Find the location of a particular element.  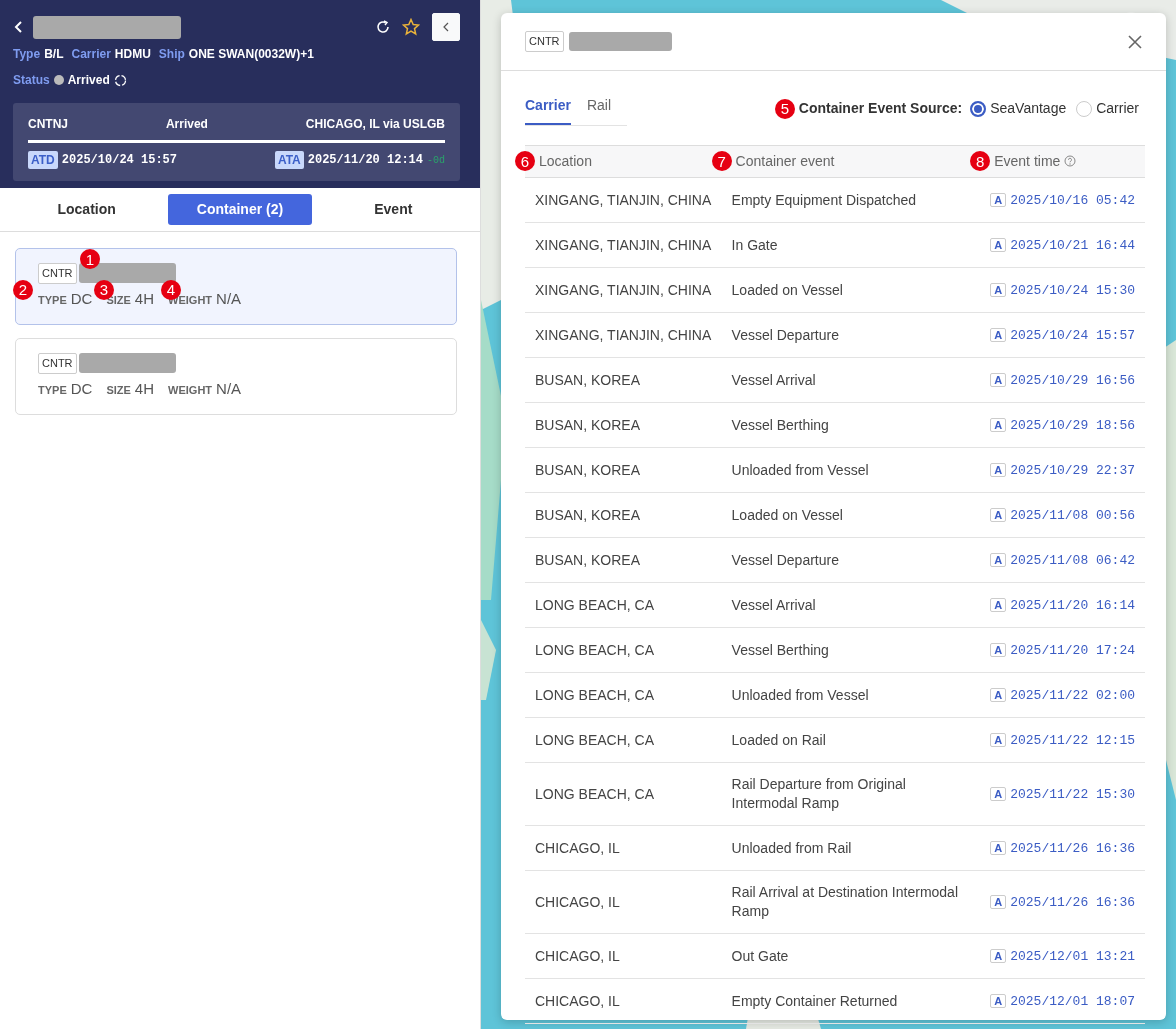

time-tag: ATA is located at coordinates (289, 160).